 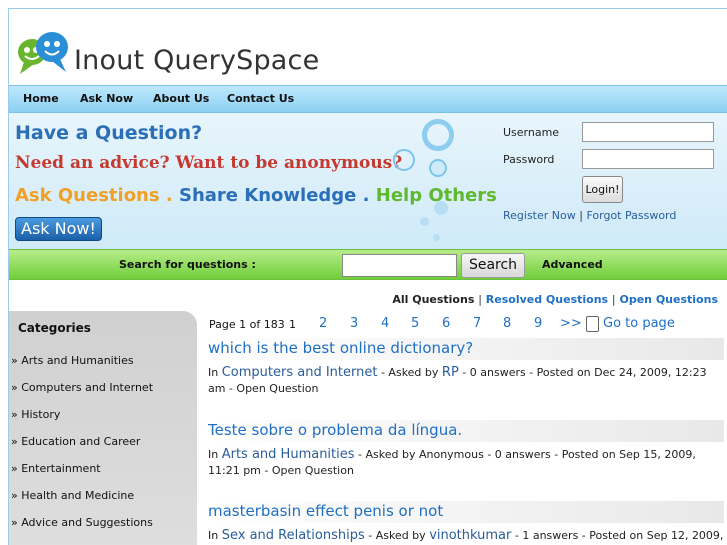 I want to click on sidebar-item-health-and-medicine: » Health and Medicine, so click(x=72, y=495).